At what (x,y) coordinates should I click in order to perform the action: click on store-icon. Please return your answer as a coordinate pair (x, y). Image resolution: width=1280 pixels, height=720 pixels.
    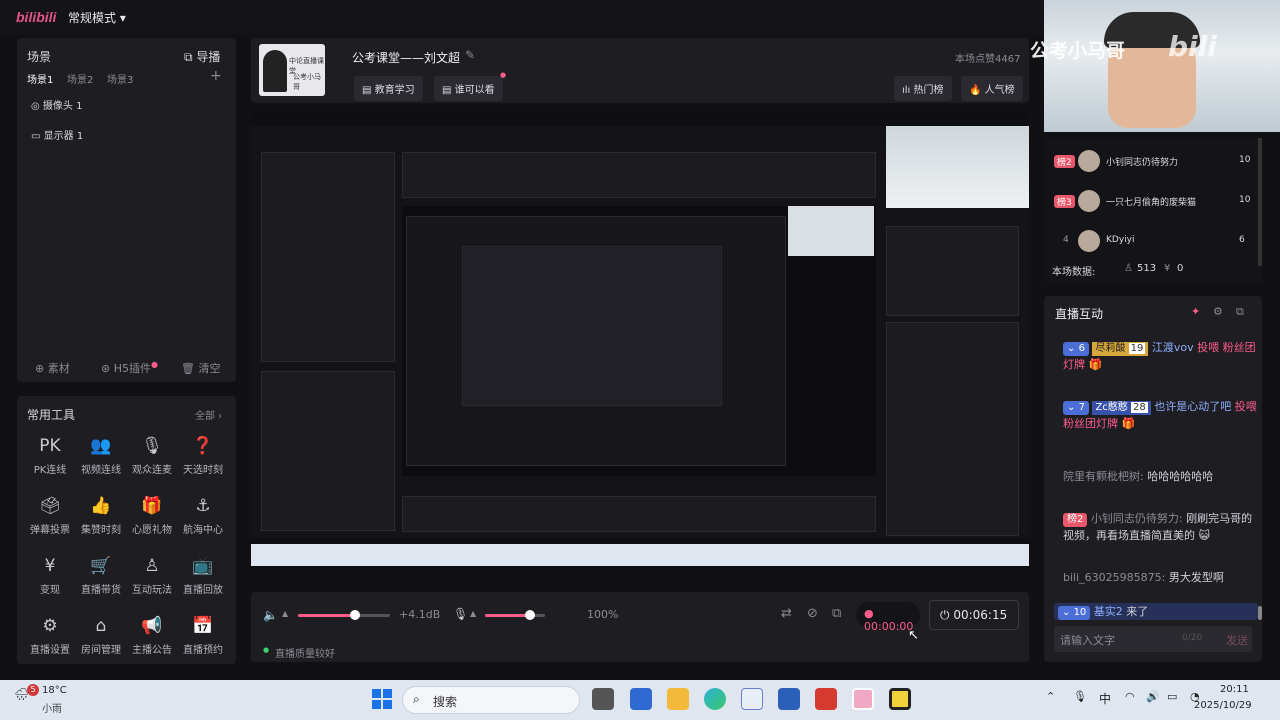
    Looking at the image, I should click on (641, 699).